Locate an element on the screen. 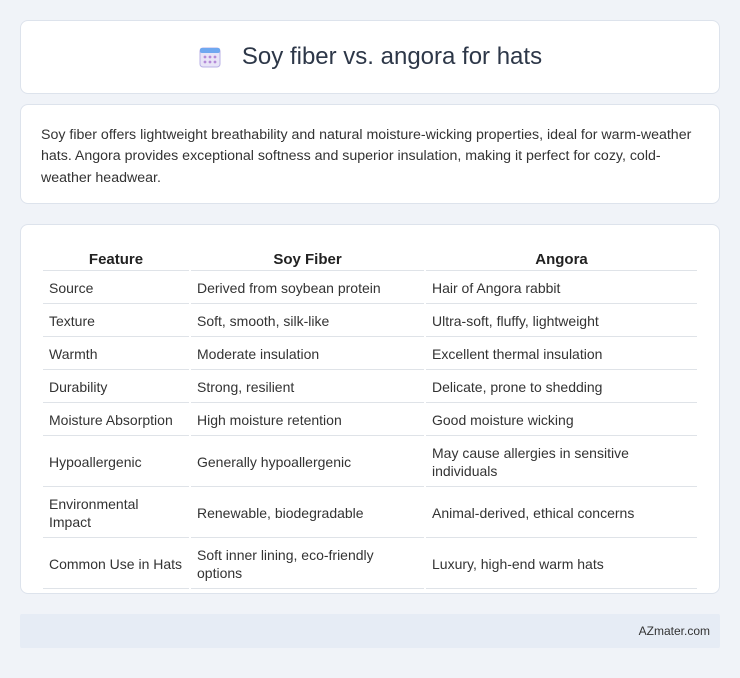 The height and width of the screenshot is (678, 740). soy-cell: Strong, resilient is located at coordinates (307, 387).